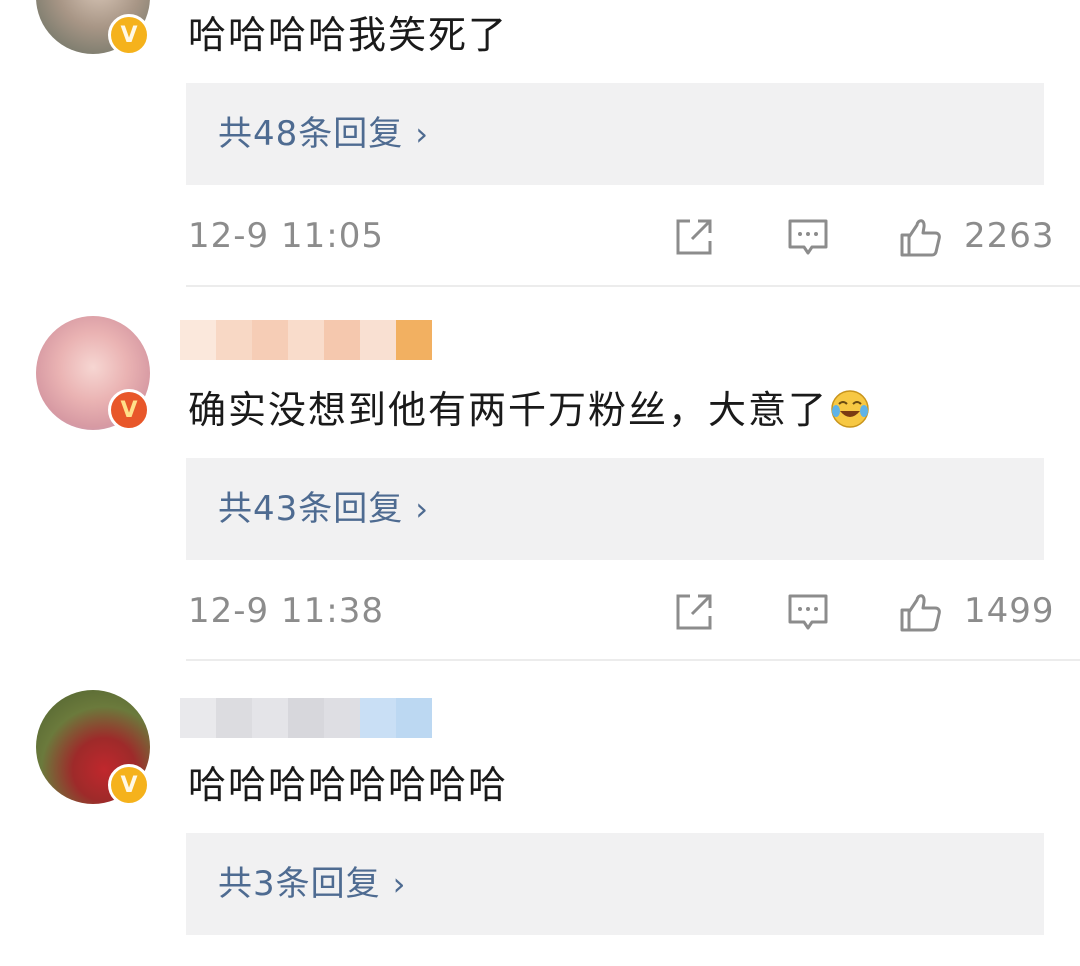 Image resolution: width=1080 pixels, height=966 pixels. I want to click on comment-meta: 12-9 11:38 1499, so click(540, 611).